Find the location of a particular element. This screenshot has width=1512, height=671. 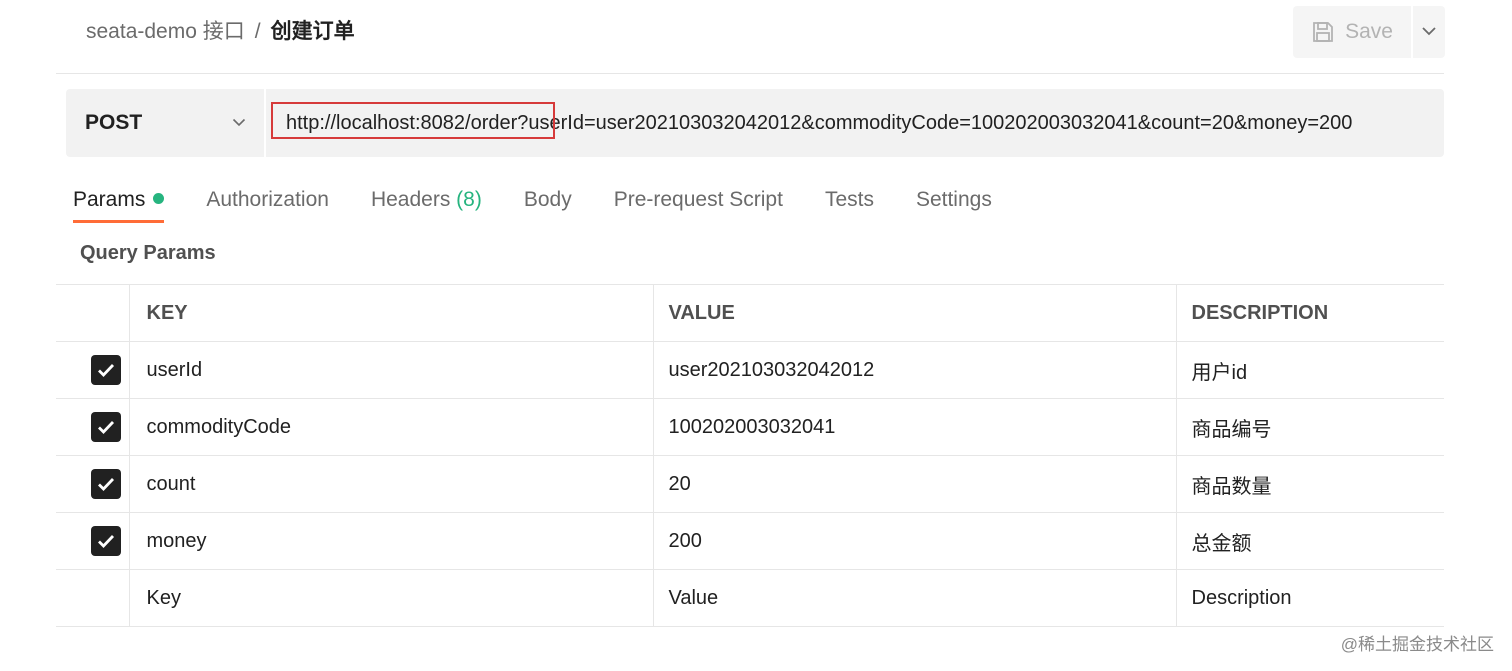

tab-pre-request-script: Pre-request Script is located at coordinates (698, 203).